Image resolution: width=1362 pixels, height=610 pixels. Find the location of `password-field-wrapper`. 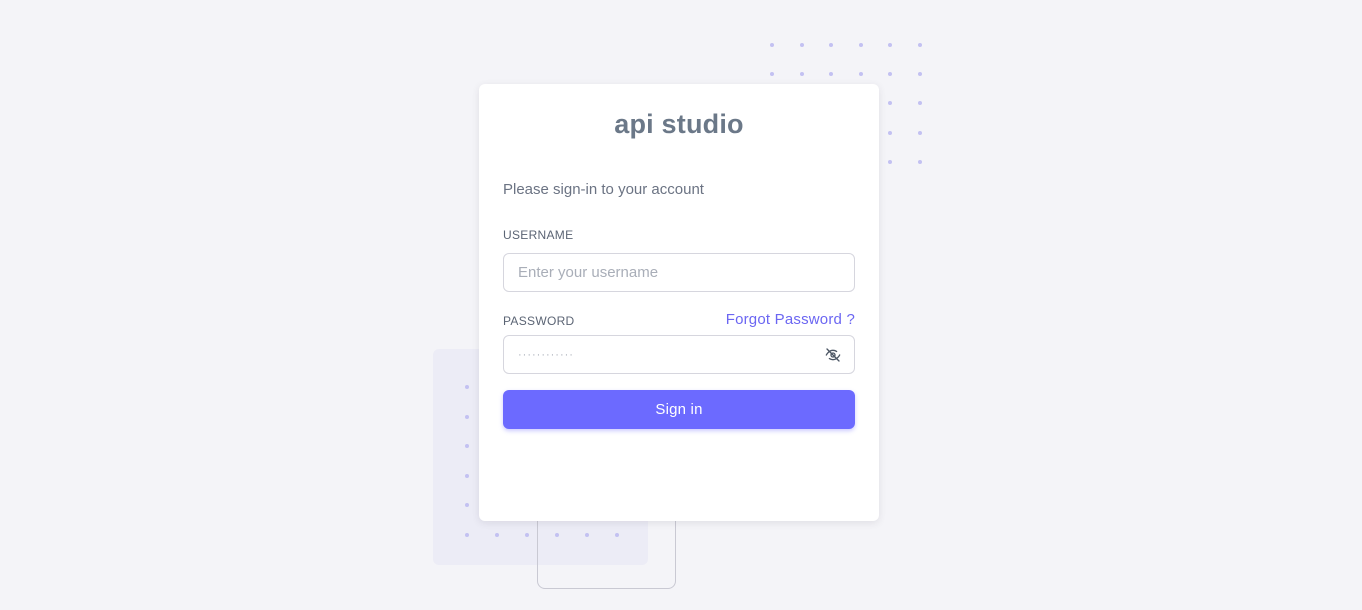

password-field-wrapper is located at coordinates (679, 354).